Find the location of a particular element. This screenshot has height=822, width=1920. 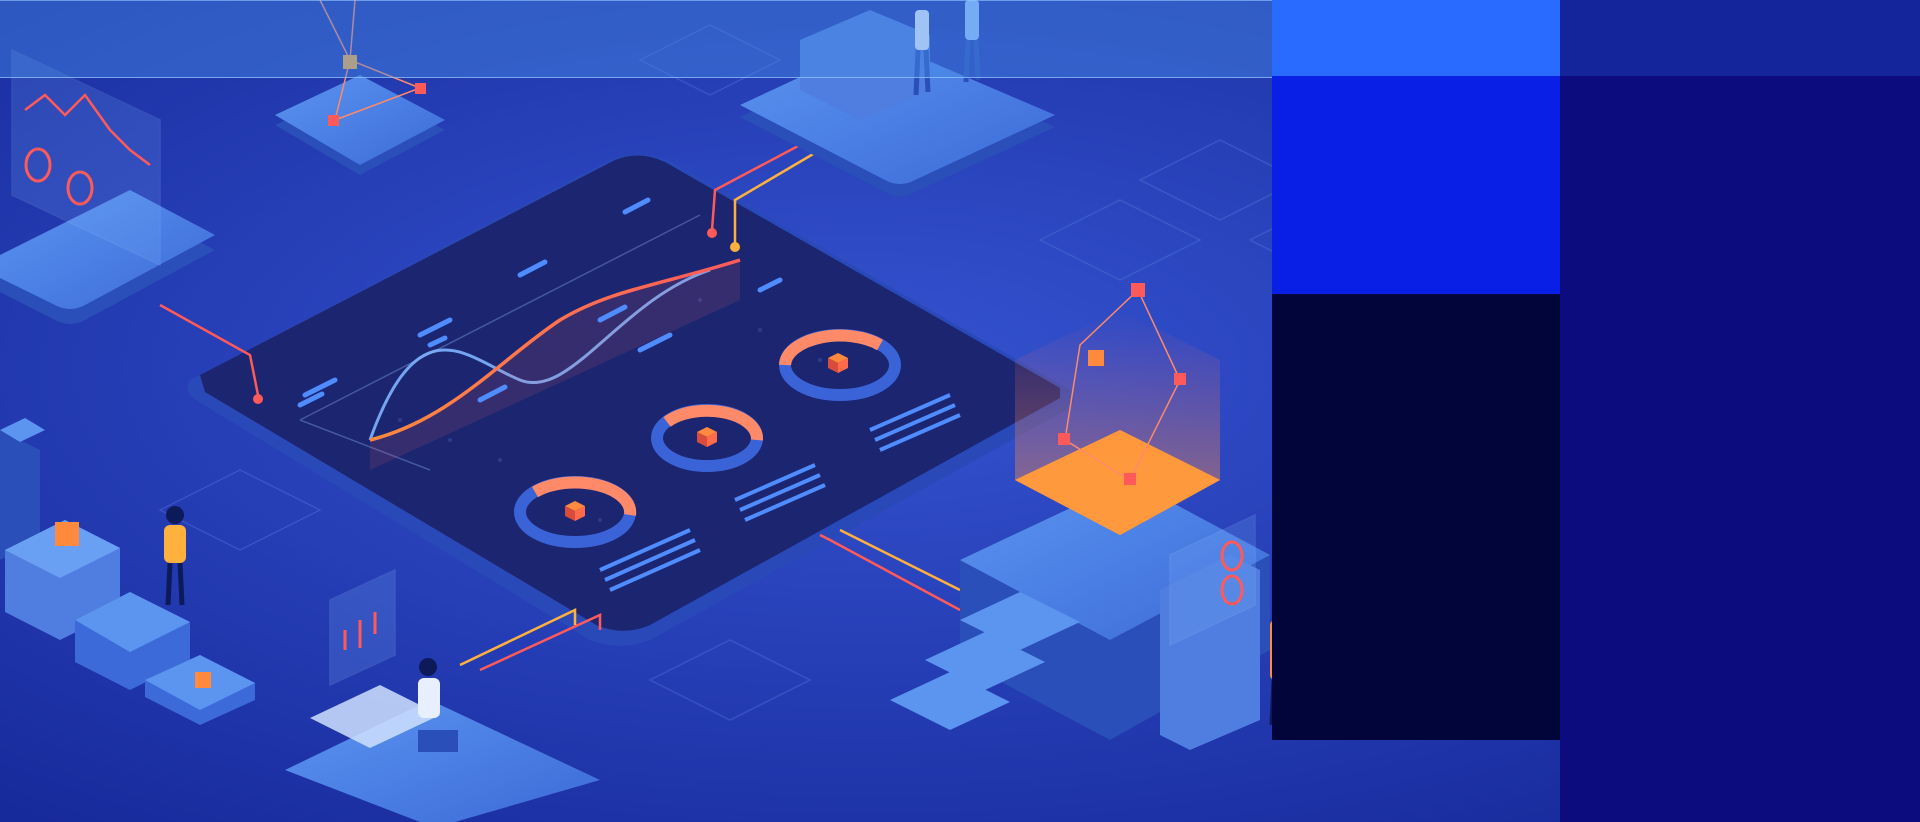

bright-blue-block is located at coordinates (1416, 38).